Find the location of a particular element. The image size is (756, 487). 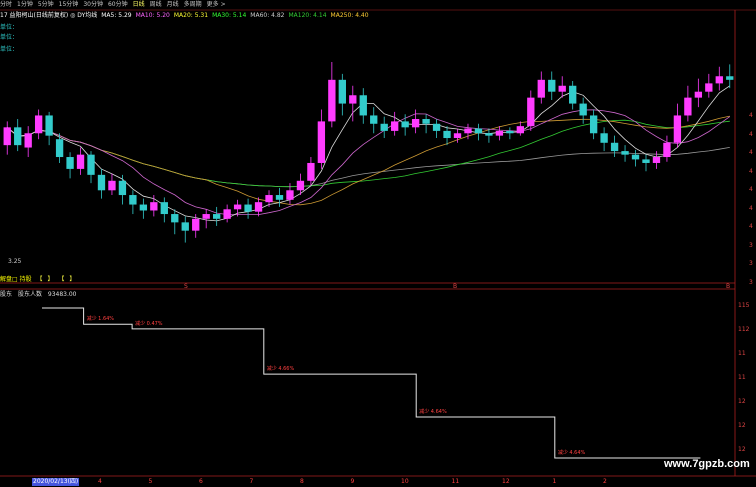

pane2-y-label-4: 12 is located at coordinates (742, 401).